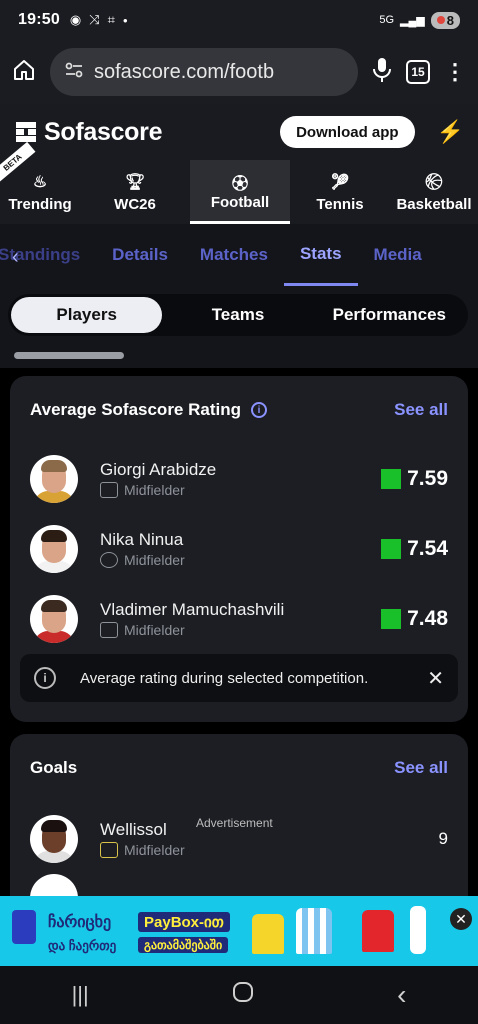 The width and height of the screenshot is (478, 1024). Describe the element at coordinates (340, 204) in the screenshot. I see `sport-tab-label: Tennis` at that location.